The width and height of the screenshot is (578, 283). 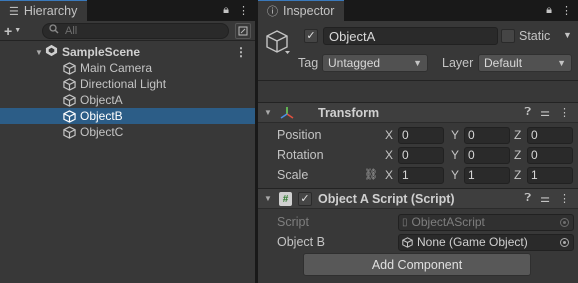 What do you see at coordinates (375, 63) in the screenshot?
I see `tag-dropdown: Untagged ▼` at bounding box center [375, 63].